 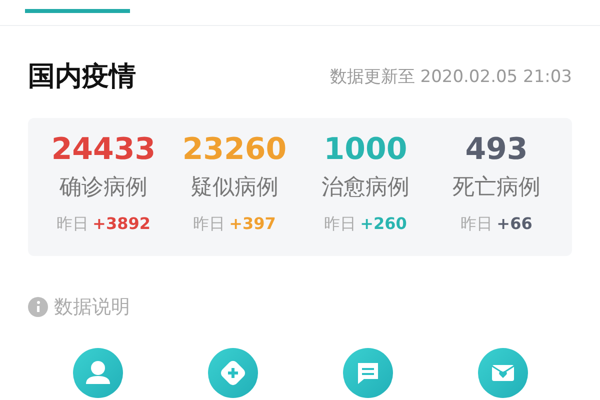 I want to click on yesterday-change: +66, so click(x=514, y=224).